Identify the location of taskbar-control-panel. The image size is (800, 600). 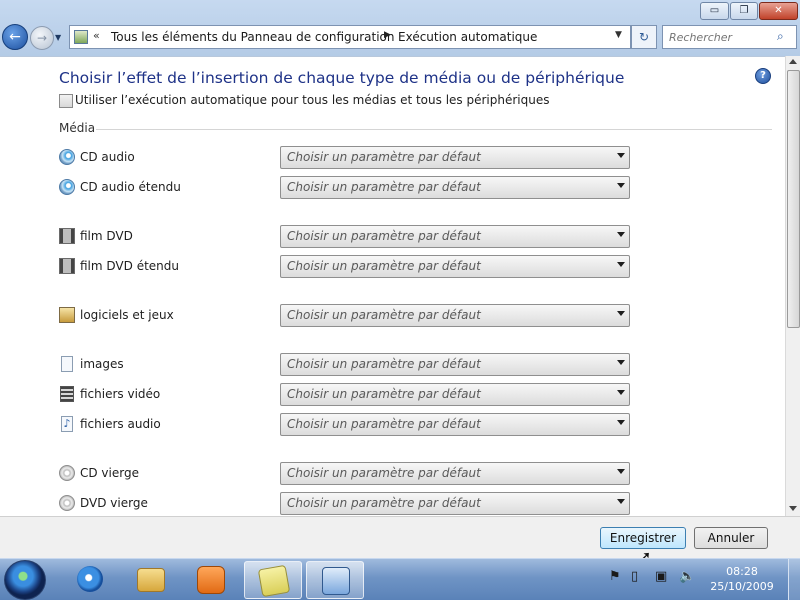
(335, 580).